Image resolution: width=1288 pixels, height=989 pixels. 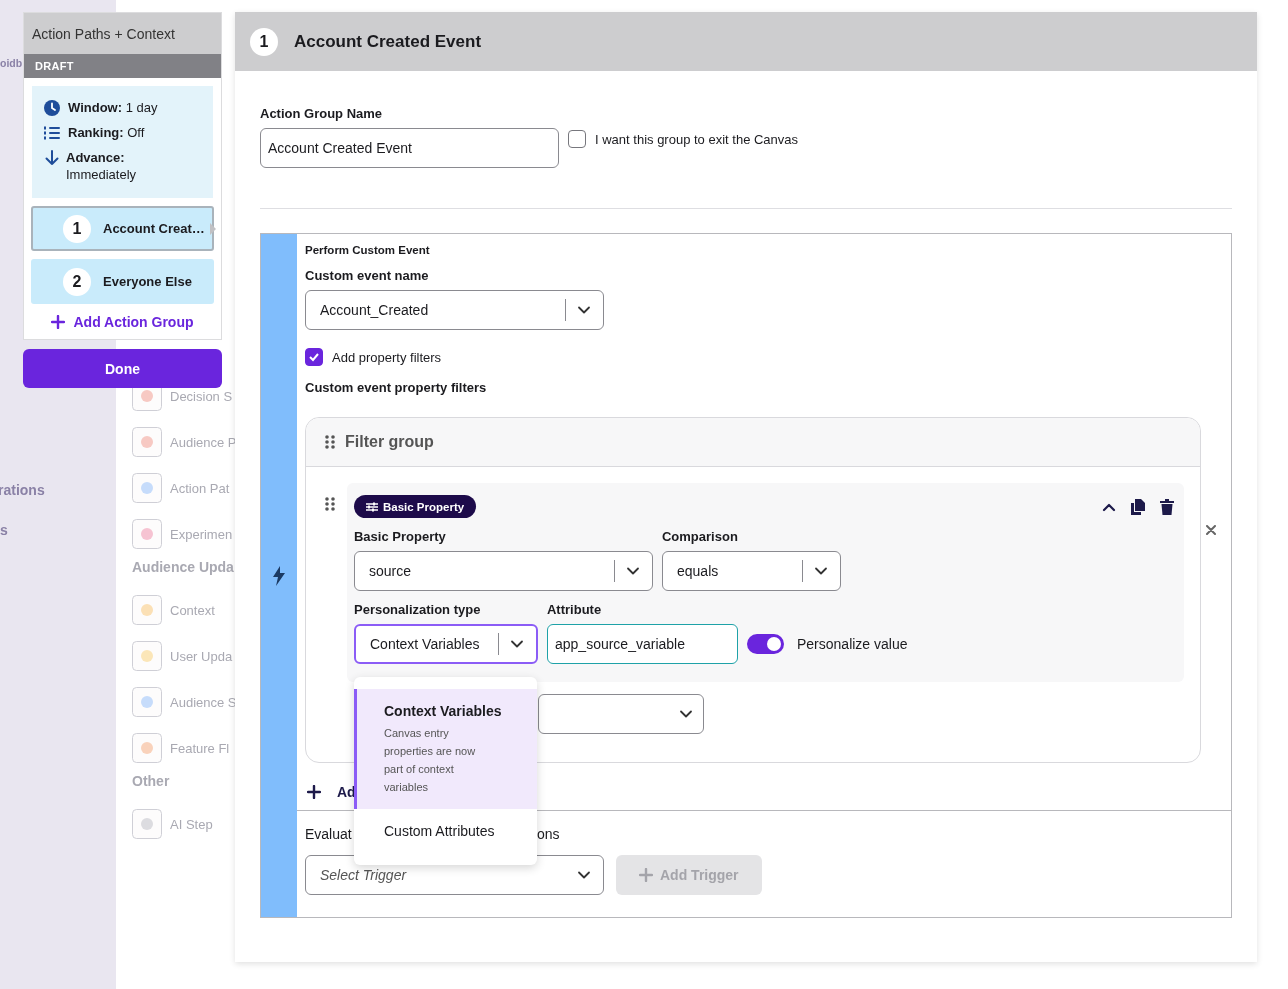 What do you see at coordinates (642, 644) in the screenshot?
I see `input-field: app_source_variable` at bounding box center [642, 644].